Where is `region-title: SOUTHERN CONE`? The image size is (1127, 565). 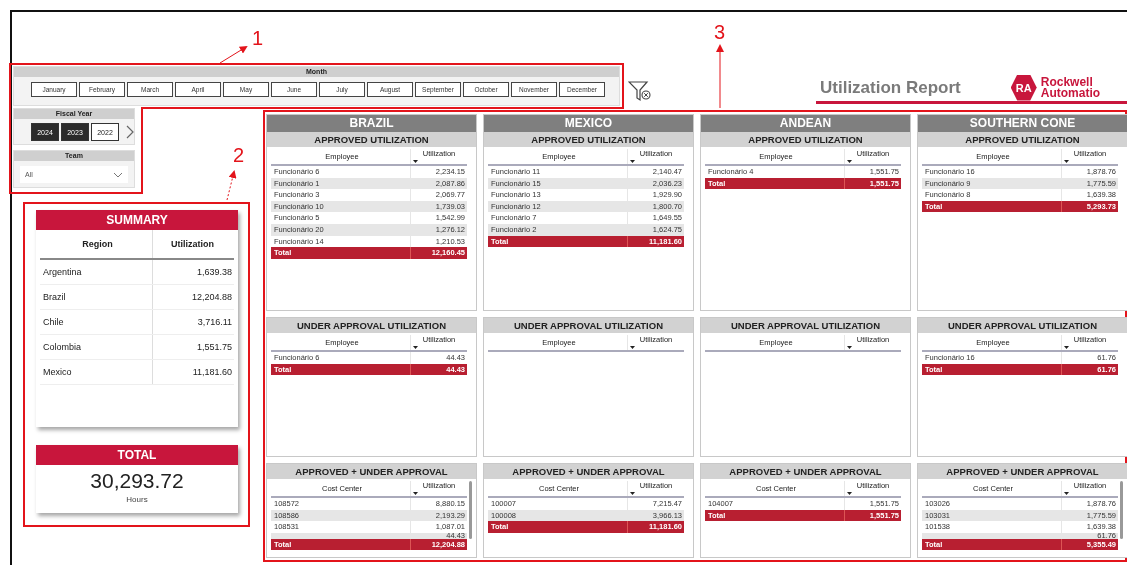
region-title: SOUTHERN CONE is located at coordinates (1022, 123).